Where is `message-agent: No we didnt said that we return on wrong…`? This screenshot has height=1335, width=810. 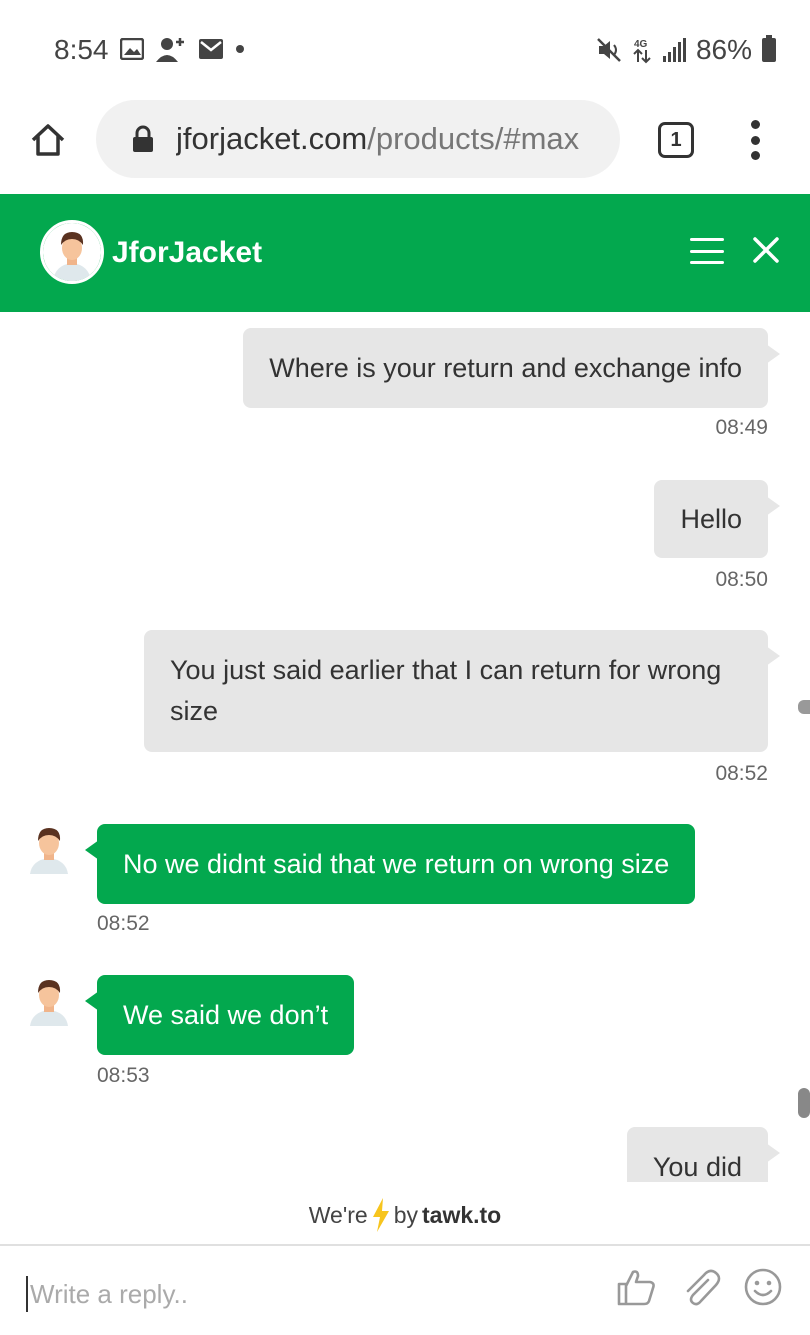
message-agent: No we didnt said that we return on wrong… is located at coordinates (390, 864).